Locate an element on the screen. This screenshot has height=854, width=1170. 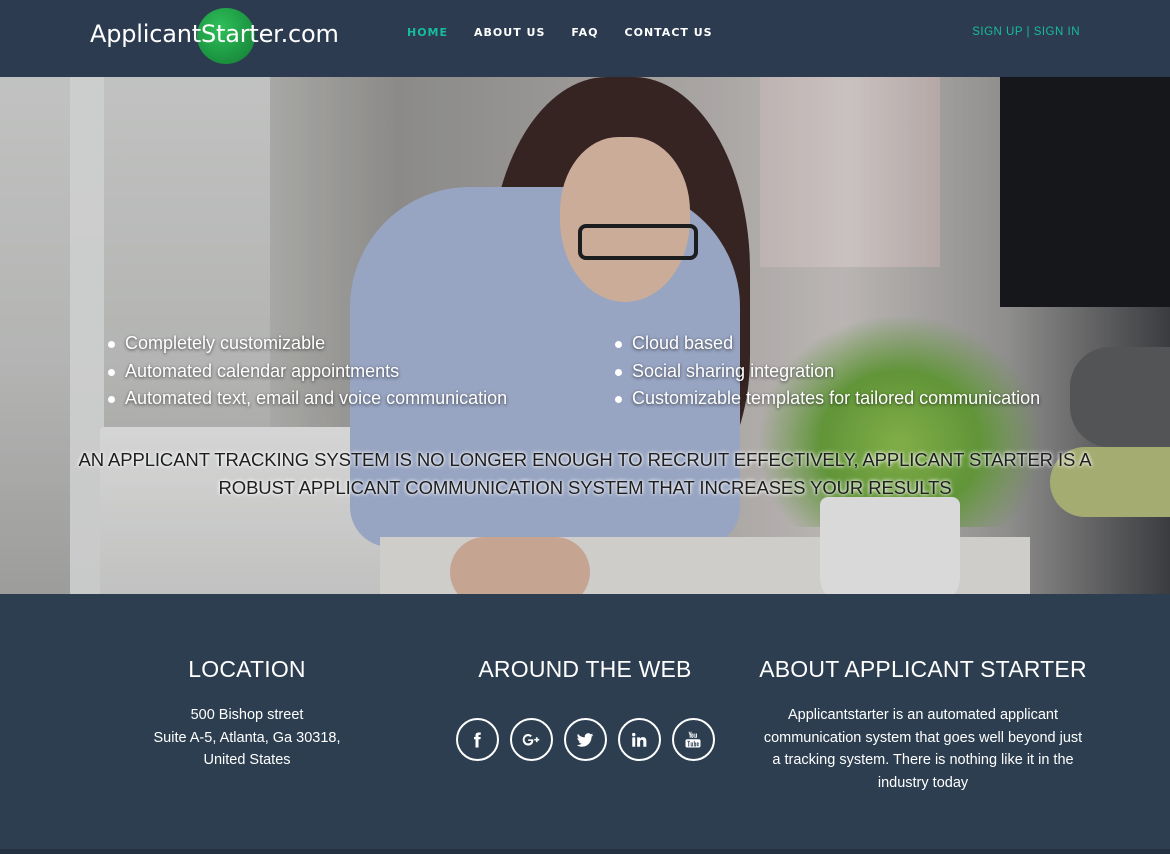
feature-item: Completely customizable is located at coordinates (361, 344).